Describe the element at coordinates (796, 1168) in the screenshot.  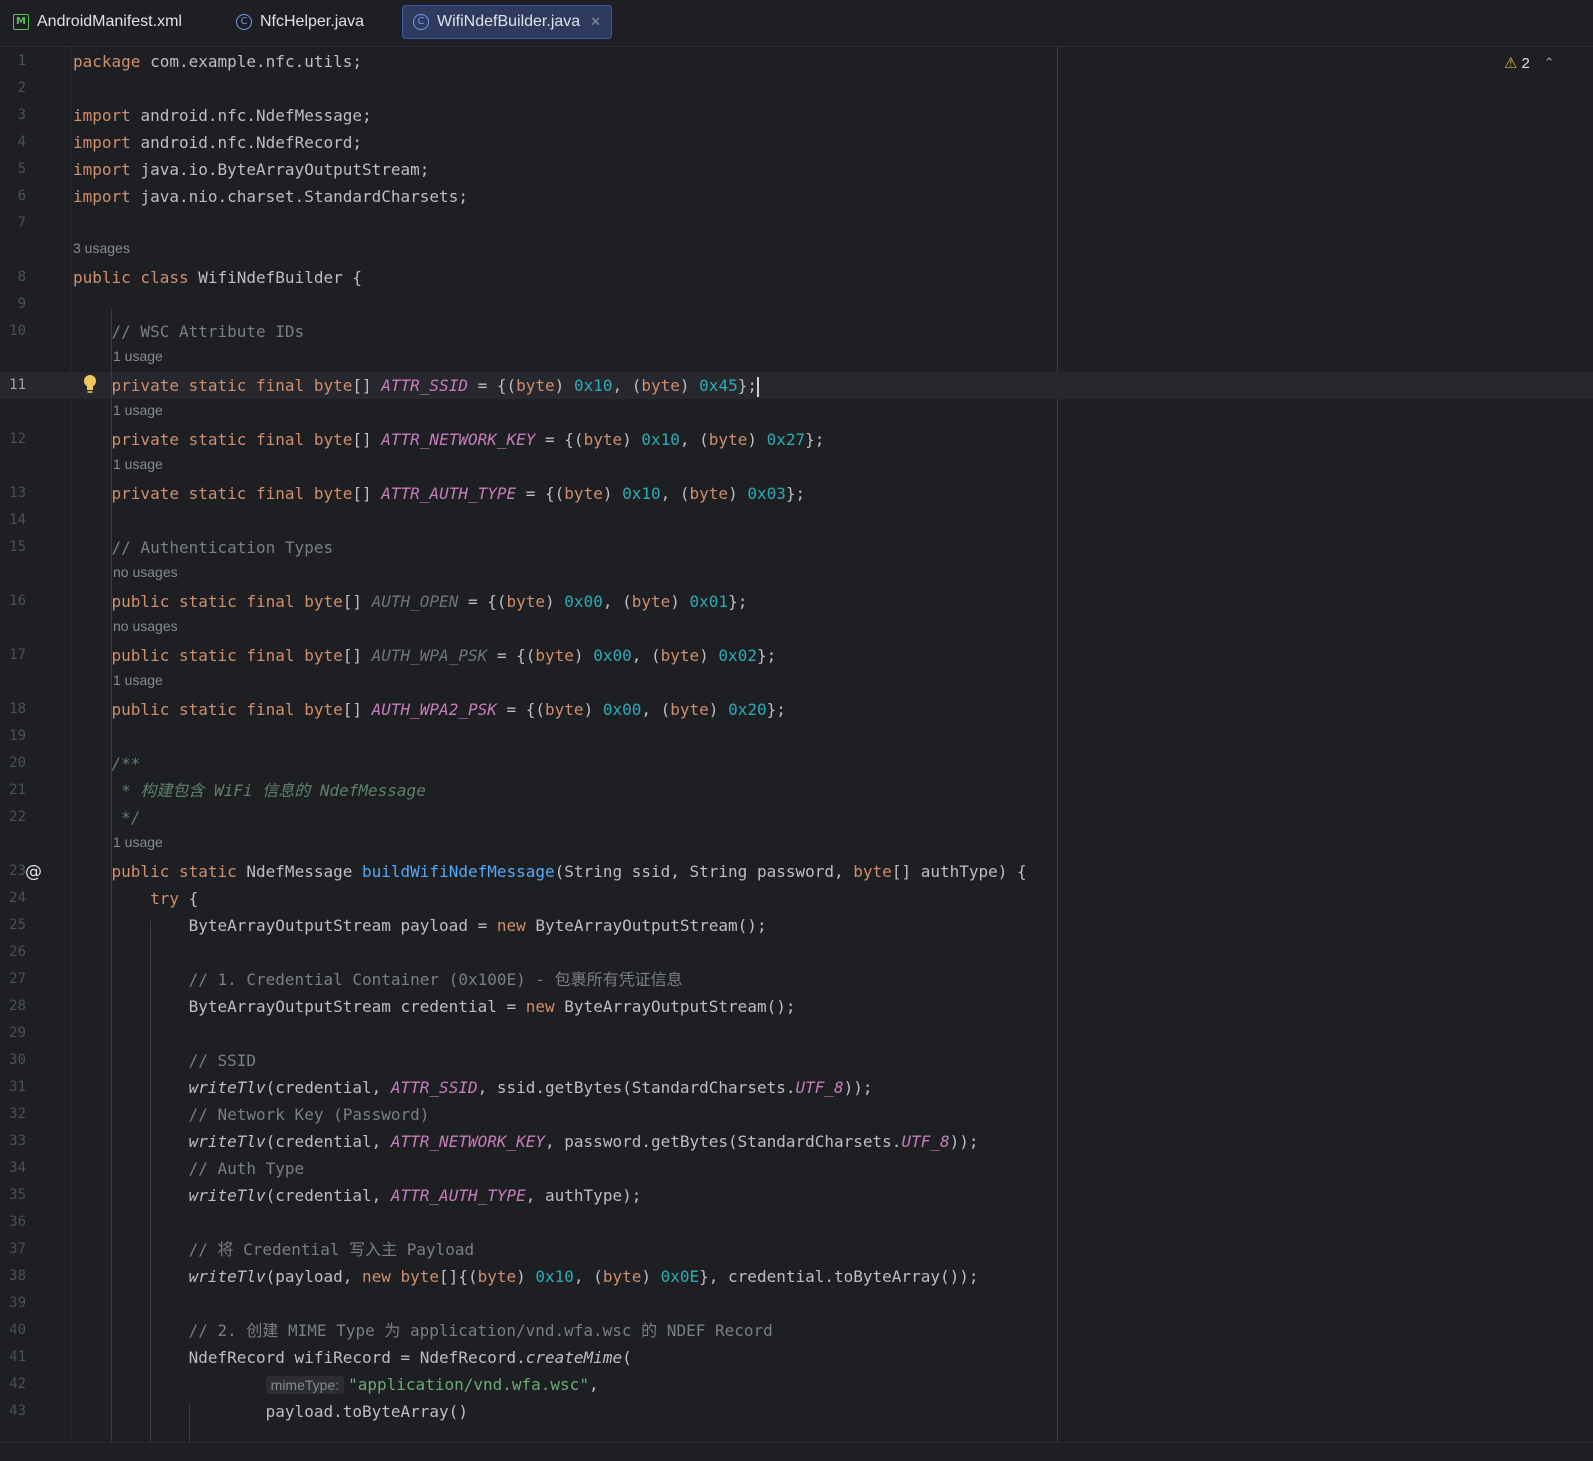
I see `code-line: 34 // Auth Type` at that location.